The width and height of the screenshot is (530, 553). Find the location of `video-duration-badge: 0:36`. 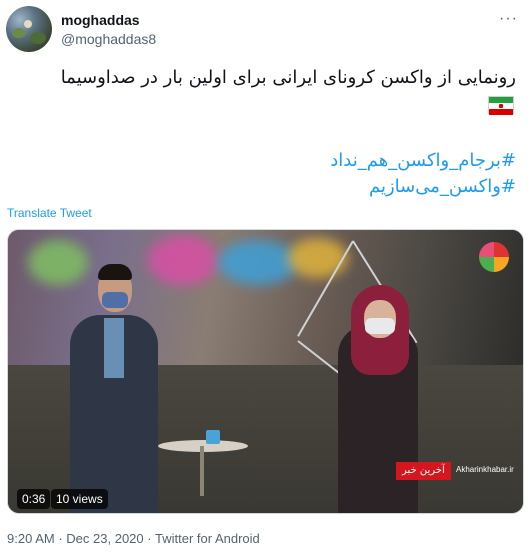

video-duration-badge: 0:36 is located at coordinates (34, 499).